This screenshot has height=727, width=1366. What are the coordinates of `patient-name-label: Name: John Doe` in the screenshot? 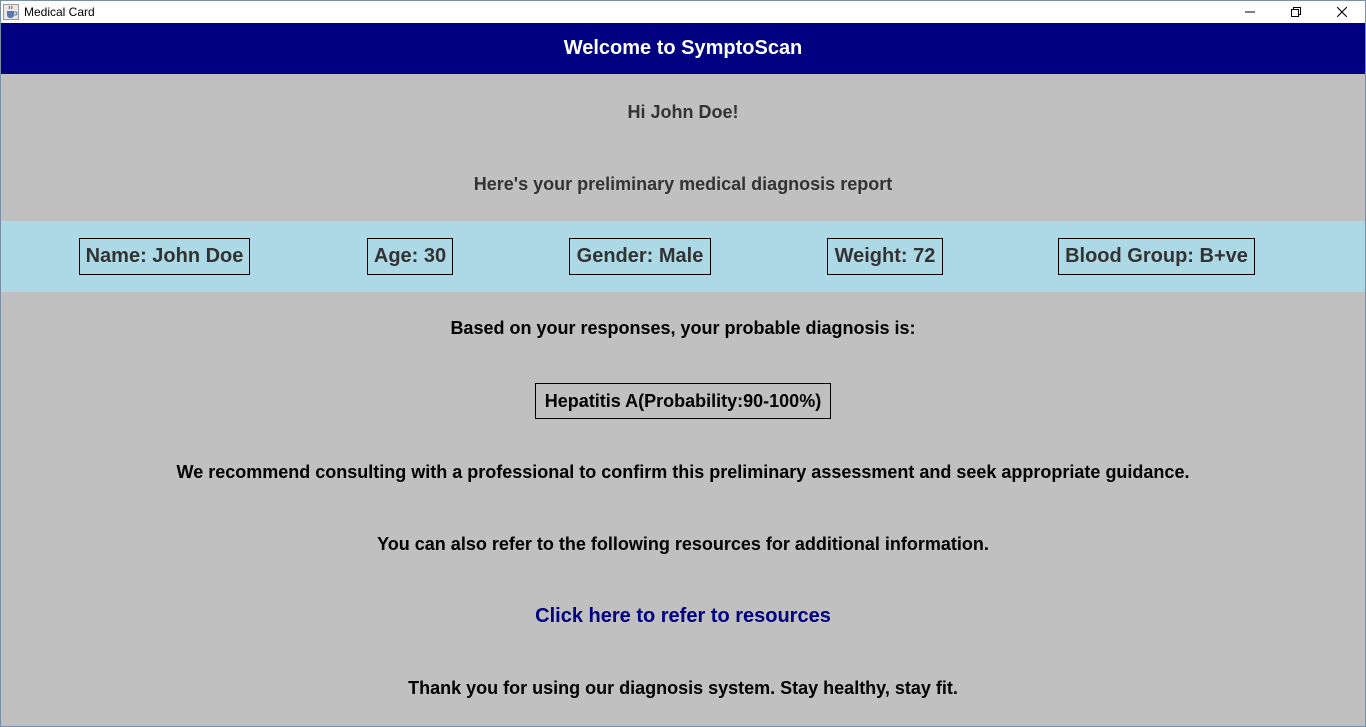 It's located at (164, 256).